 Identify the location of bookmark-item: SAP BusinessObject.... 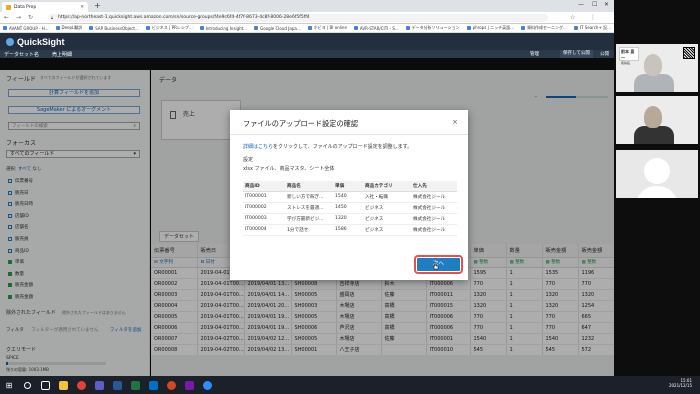
(114, 28).